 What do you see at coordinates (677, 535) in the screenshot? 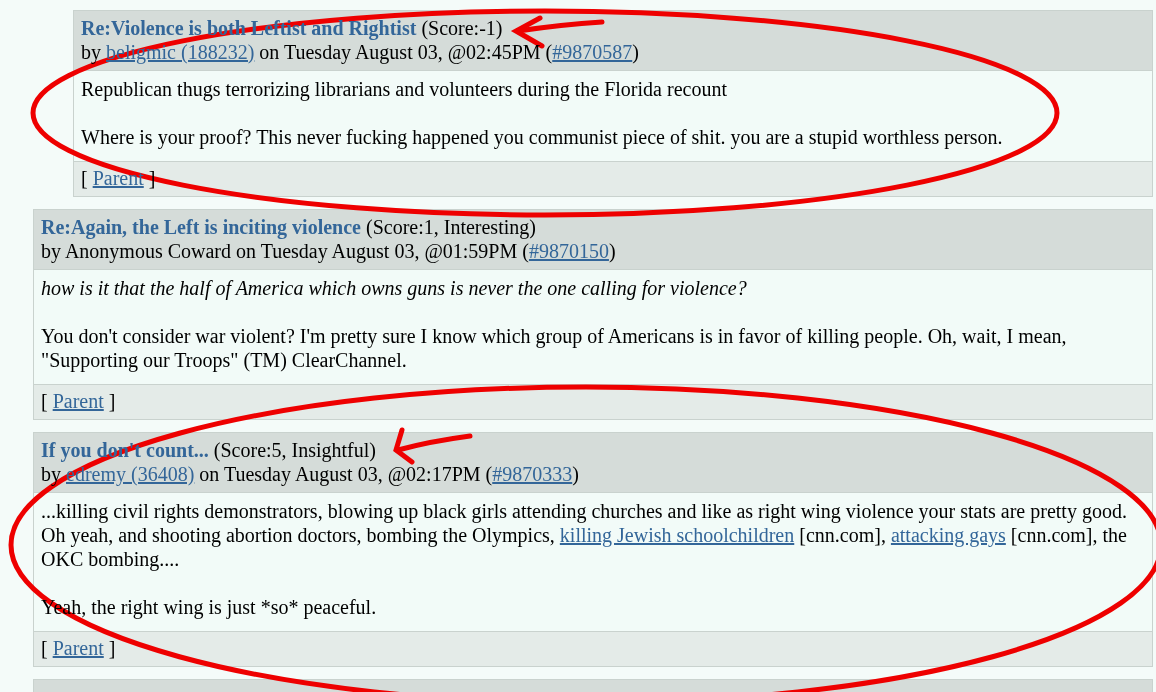
I see `article-link: killing Jewish schoolchildren` at bounding box center [677, 535].